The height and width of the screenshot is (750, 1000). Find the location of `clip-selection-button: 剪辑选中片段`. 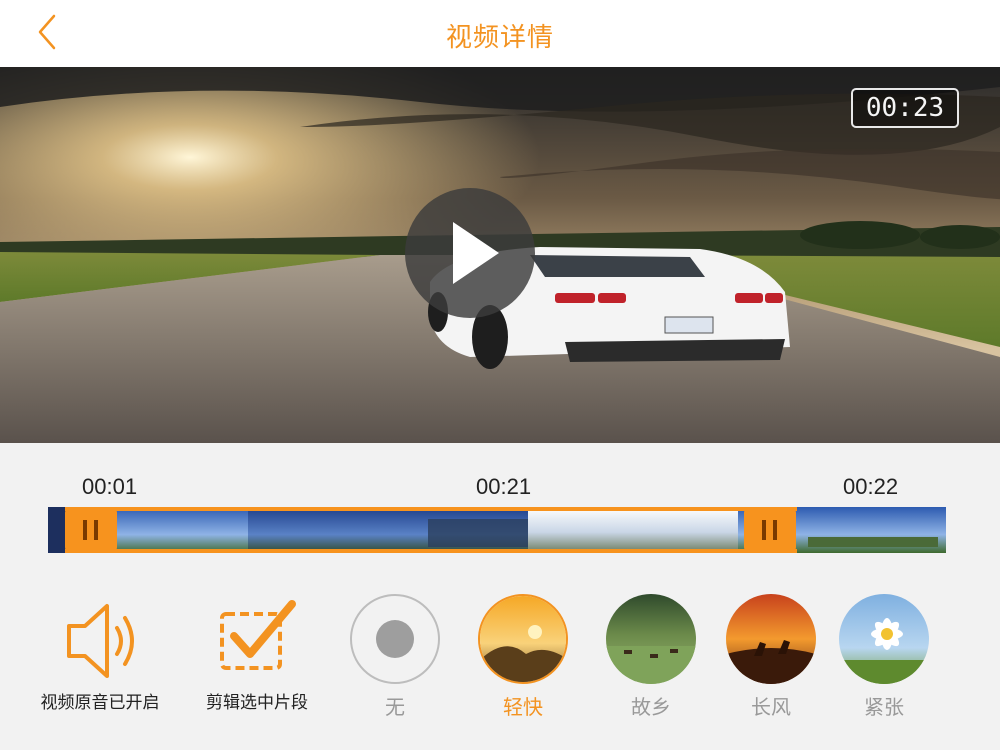

clip-selection-button: 剪辑选中片段 is located at coordinates (257, 654).